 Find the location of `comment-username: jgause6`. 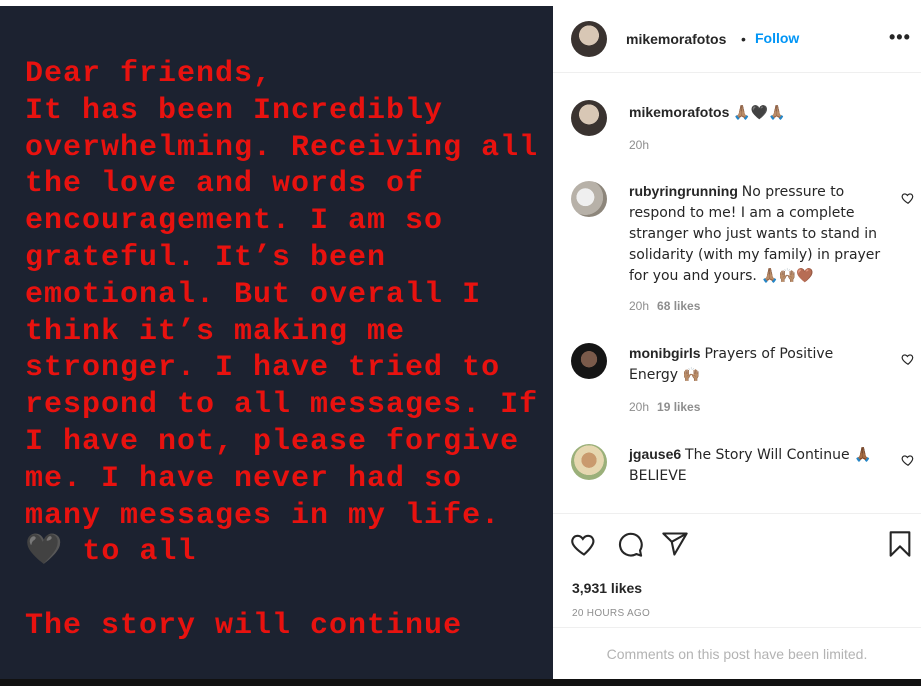

comment-username: jgause6 is located at coordinates (655, 454).